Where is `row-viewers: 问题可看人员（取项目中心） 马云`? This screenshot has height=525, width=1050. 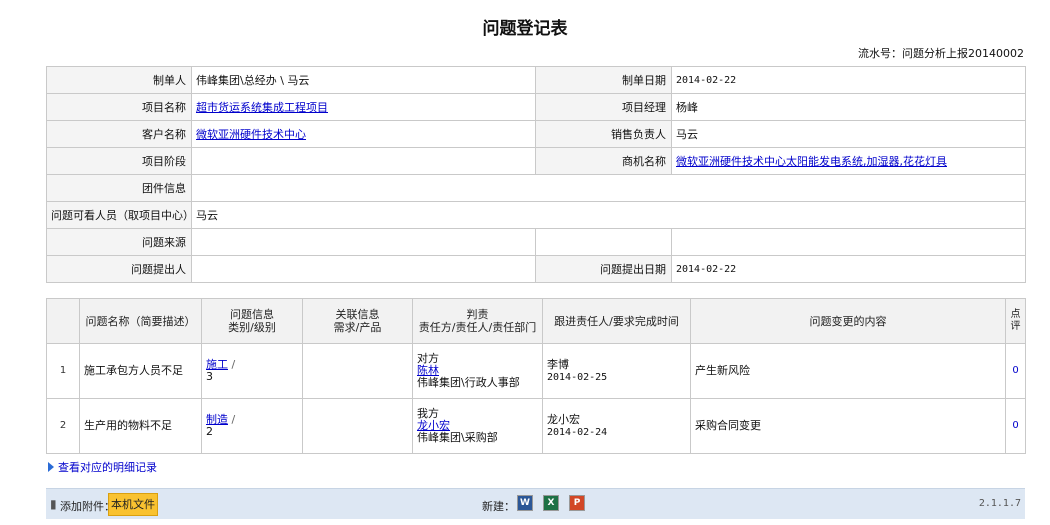 row-viewers: 问题可看人员（取项目中心） 马云 is located at coordinates (536, 215).